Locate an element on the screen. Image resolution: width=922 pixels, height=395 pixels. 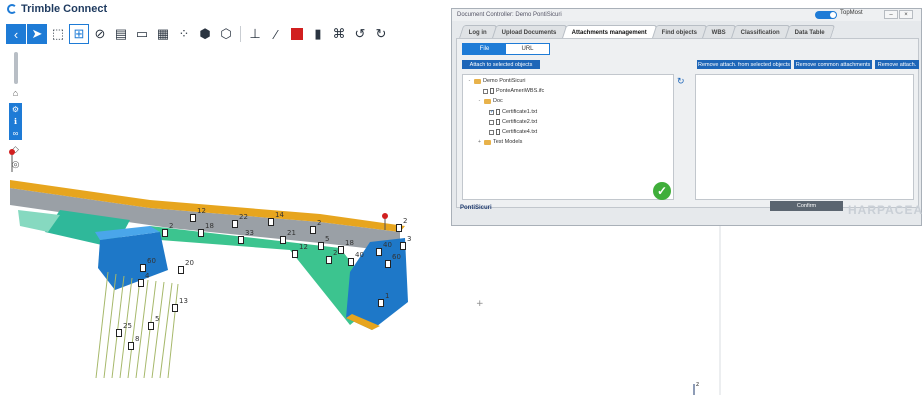
tab-label: Upload Documents is located at coordinates (529, 32).